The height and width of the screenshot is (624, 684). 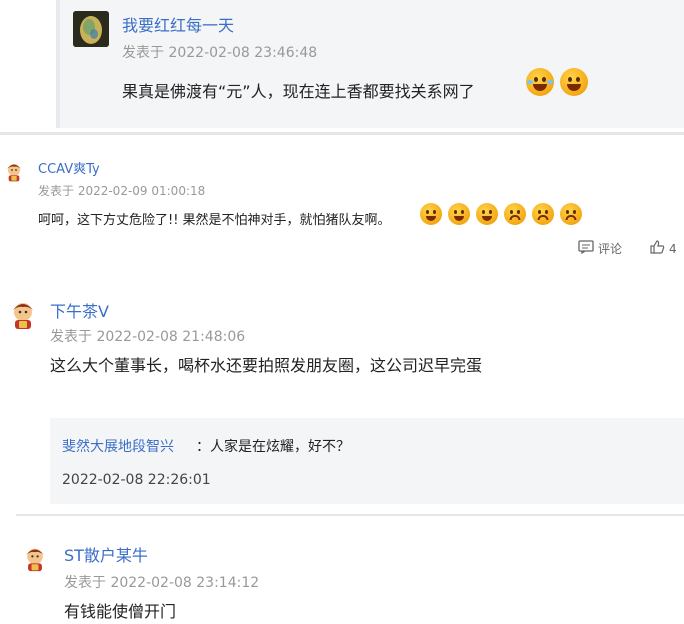 I want to click on comment-author: CCAV爽Ty, so click(x=69, y=167).